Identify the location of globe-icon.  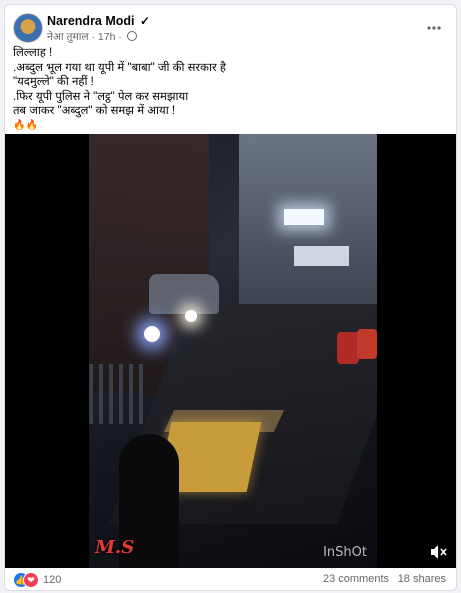
(131, 36).